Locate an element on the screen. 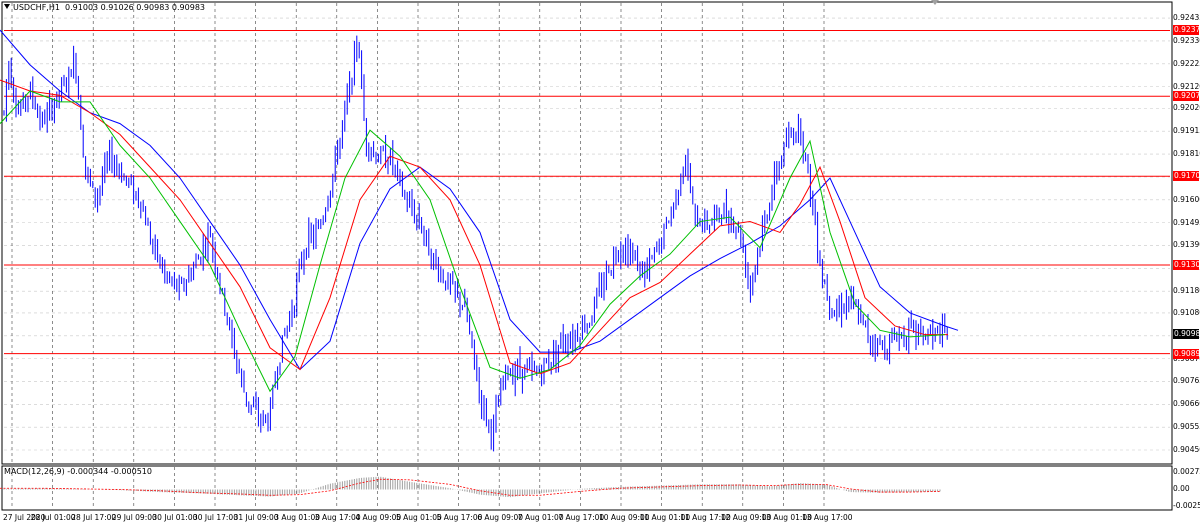  price-tick-label: 0.92120 is located at coordinates (1186, 86).